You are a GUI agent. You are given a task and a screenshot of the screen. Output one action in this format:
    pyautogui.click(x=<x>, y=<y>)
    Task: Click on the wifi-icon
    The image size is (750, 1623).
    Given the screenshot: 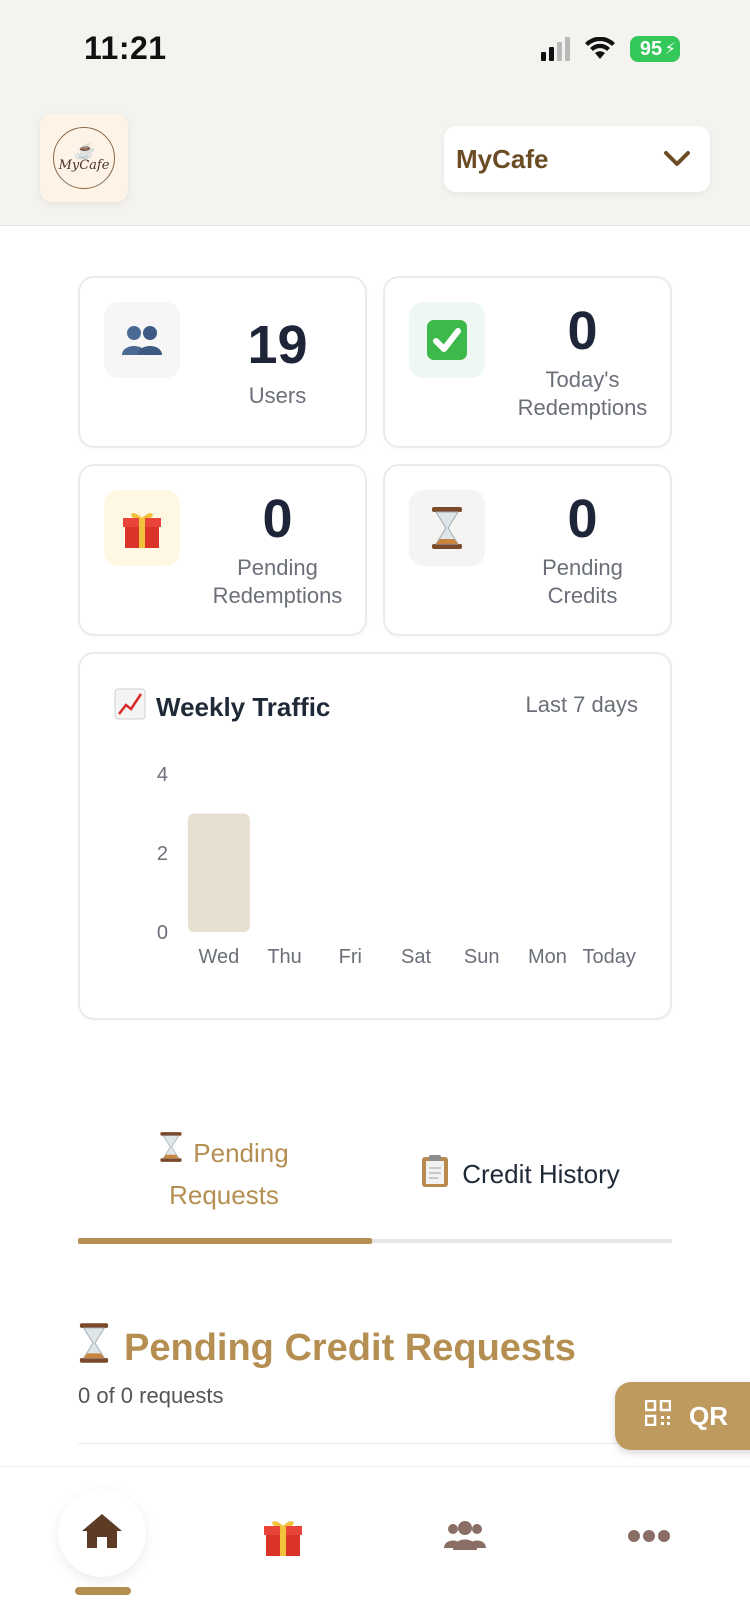 What is the action you would take?
    pyautogui.click(x=600, y=49)
    